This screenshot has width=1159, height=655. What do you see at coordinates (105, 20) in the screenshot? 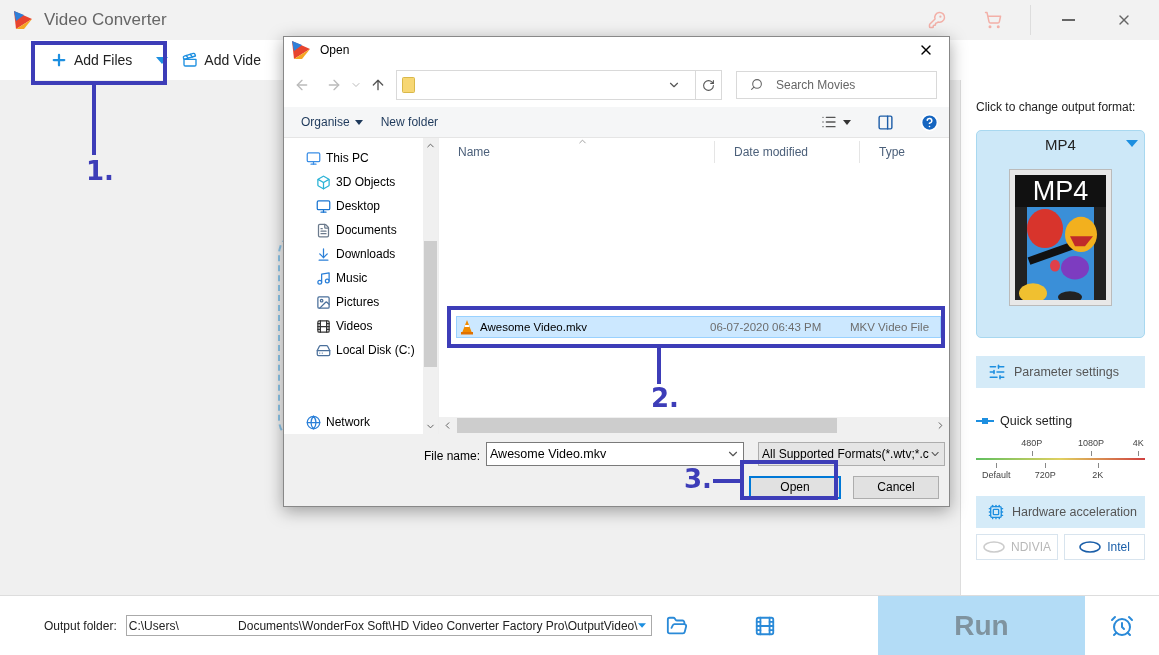
I see `app-title: Video Converter` at bounding box center [105, 20].